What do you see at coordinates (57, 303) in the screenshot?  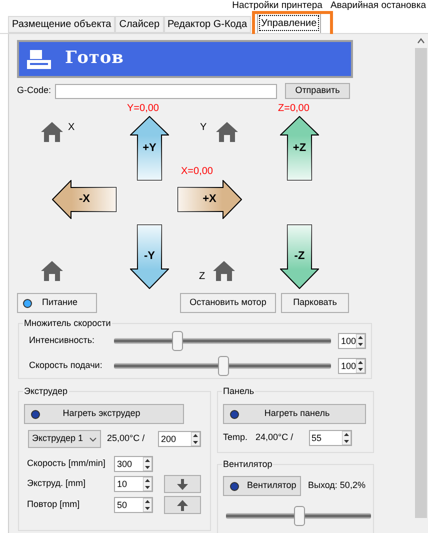 I see `power-button: Питание` at bounding box center [57, 303].